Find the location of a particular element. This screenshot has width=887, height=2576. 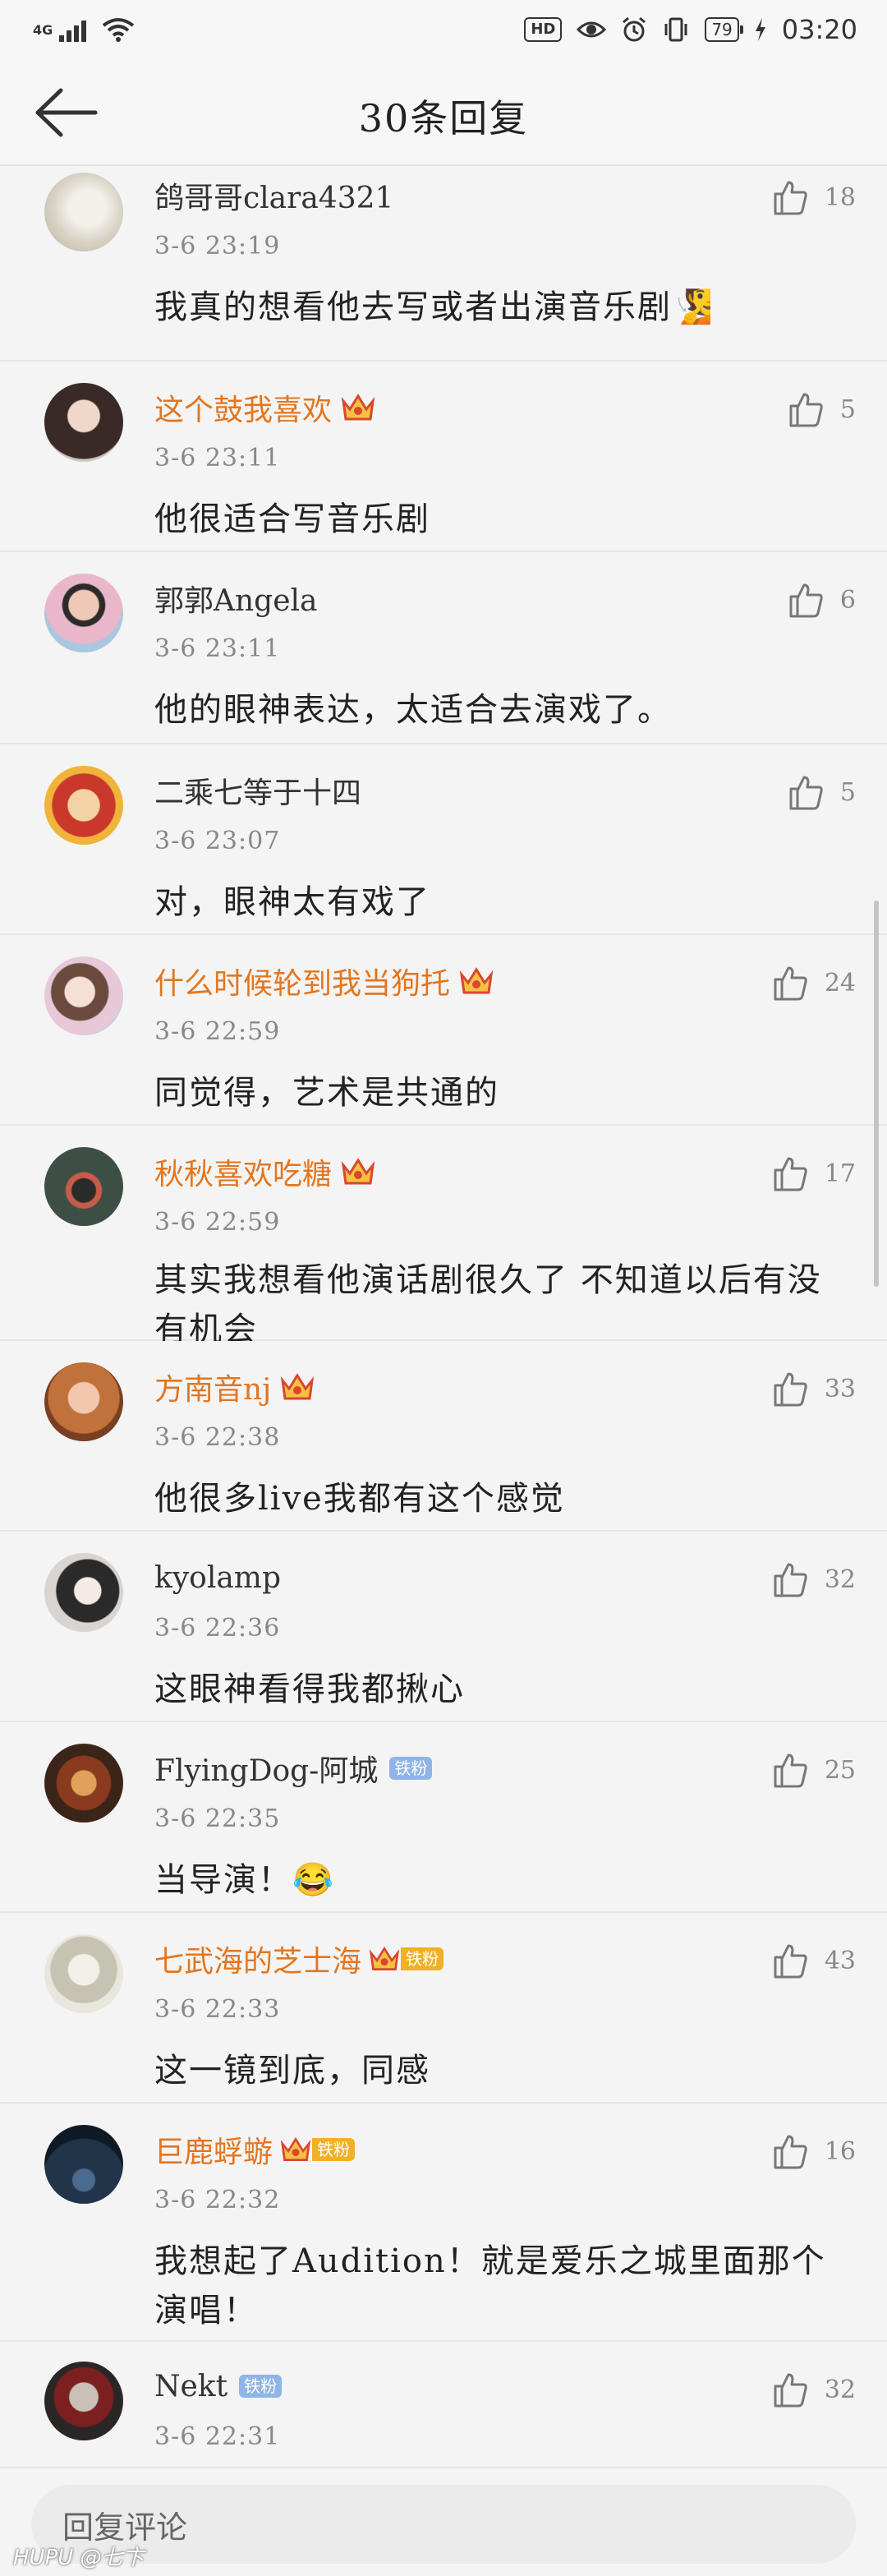

wifi-icon is located at coordinates (119, 30).